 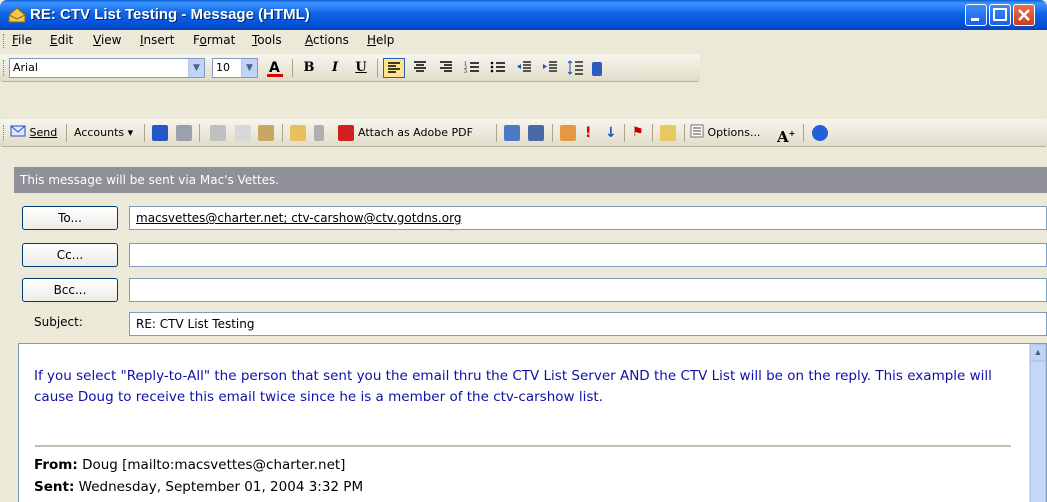 I want to click on save-icon, so click(x=160, y=133).